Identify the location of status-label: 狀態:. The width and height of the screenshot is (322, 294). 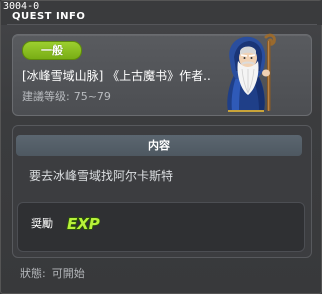
(33, 273).